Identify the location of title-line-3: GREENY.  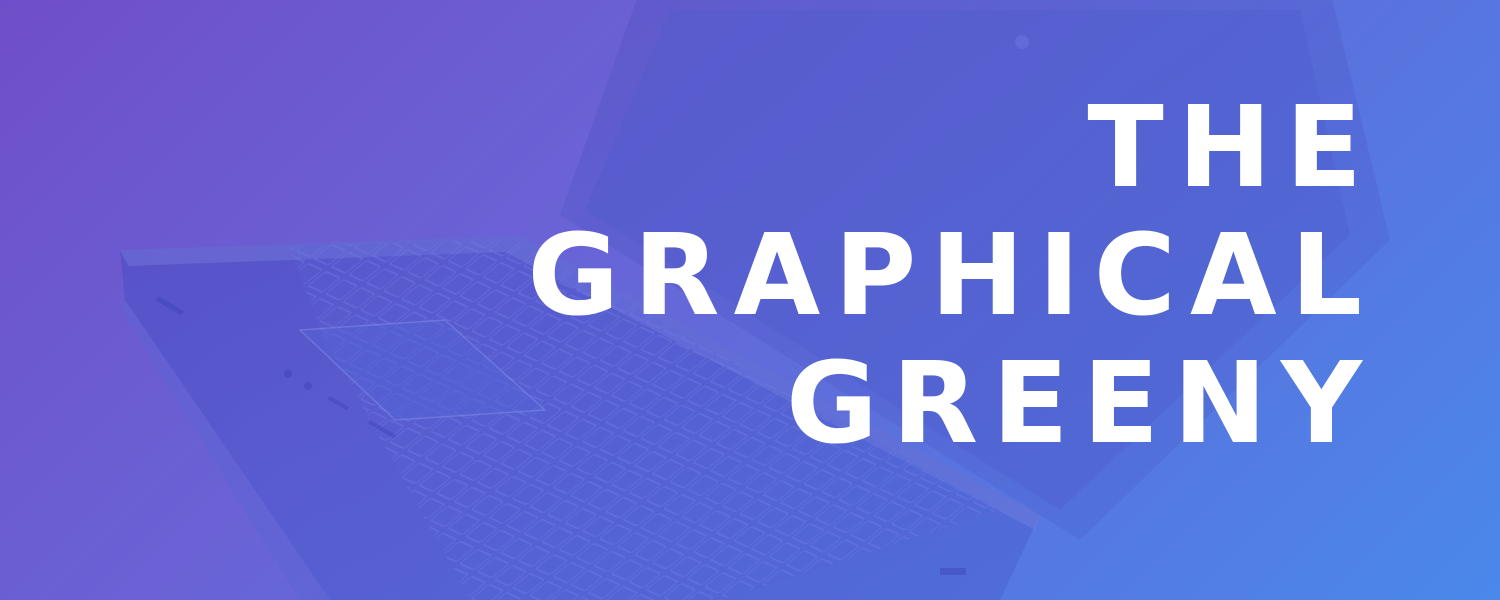
(1080, 404).